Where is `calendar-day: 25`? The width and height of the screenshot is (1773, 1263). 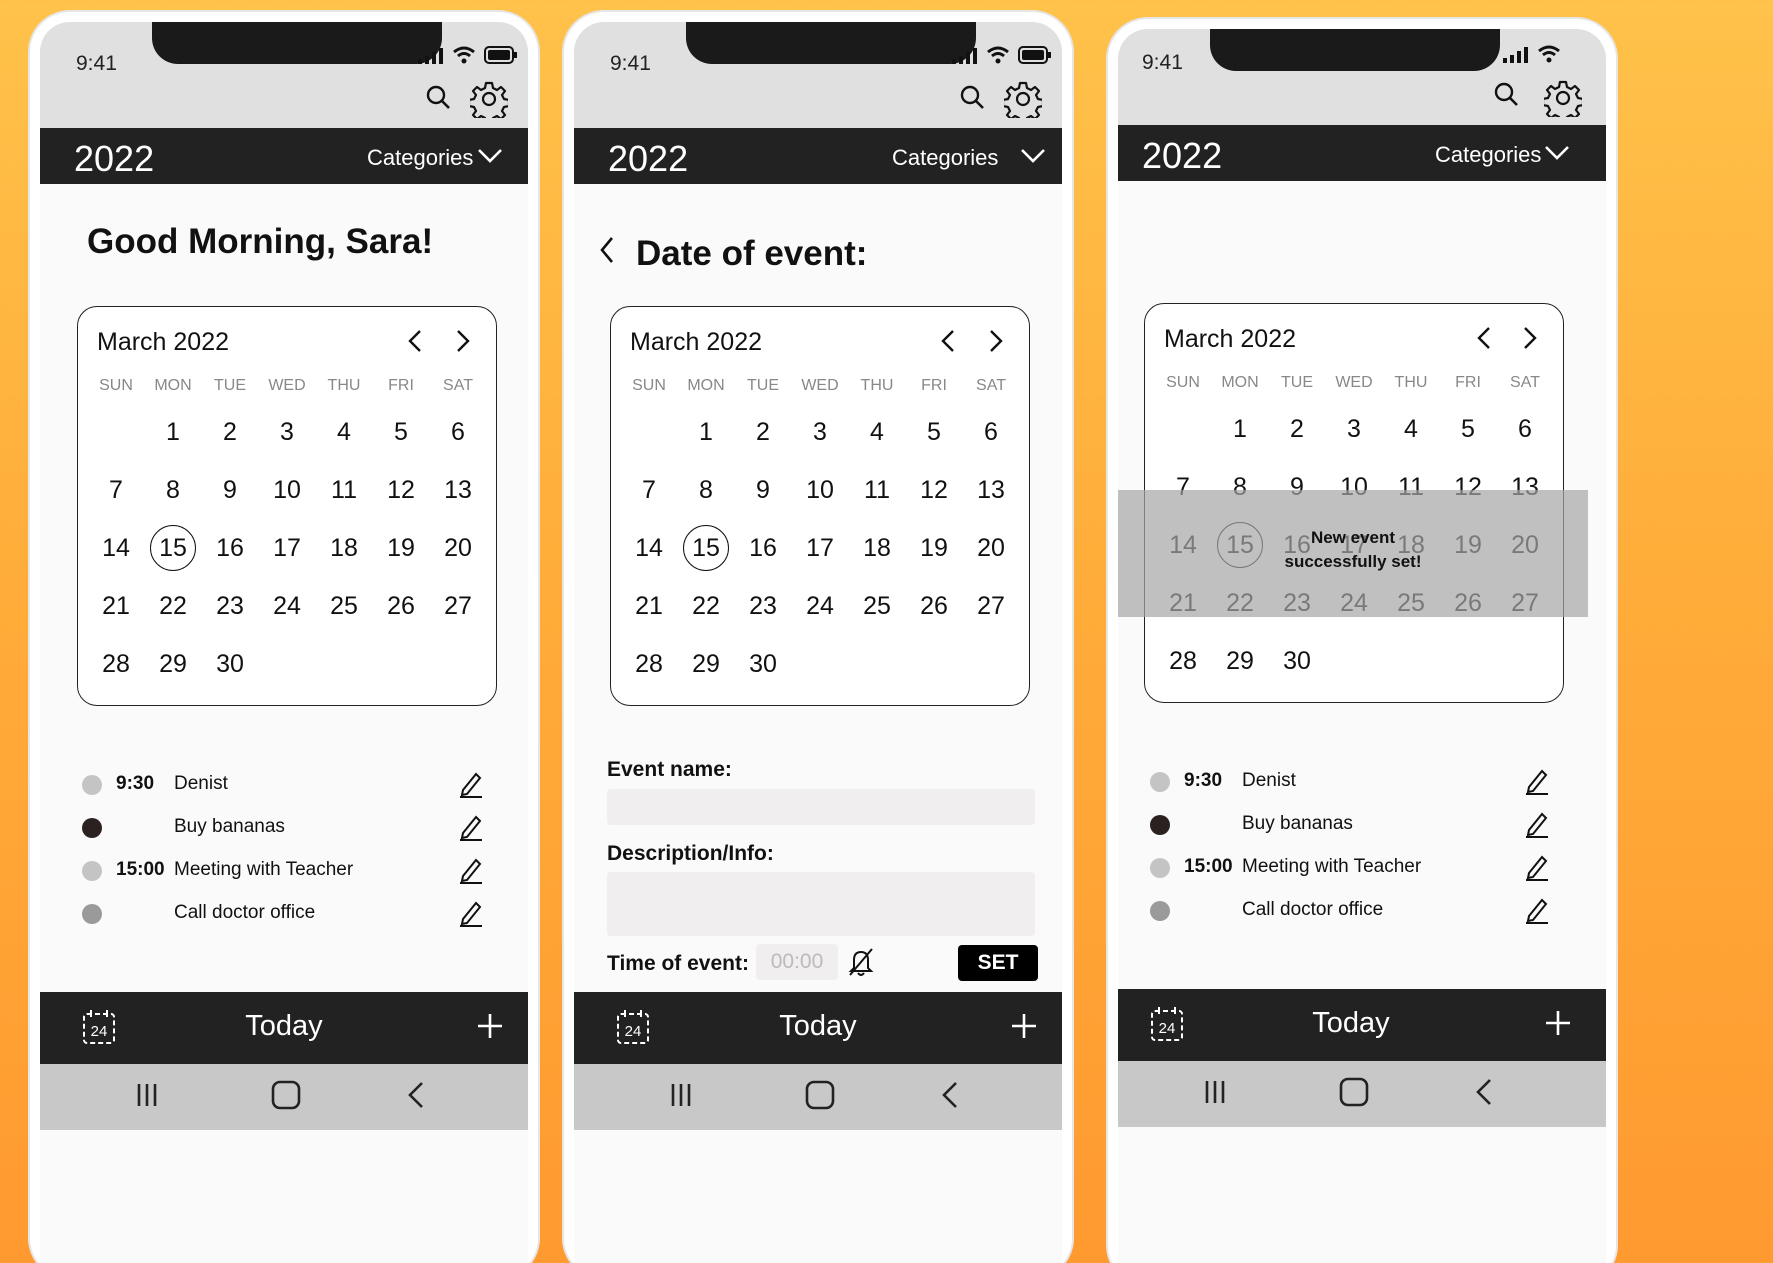
calendar-day: 25 is located at coordinates (877, 606).